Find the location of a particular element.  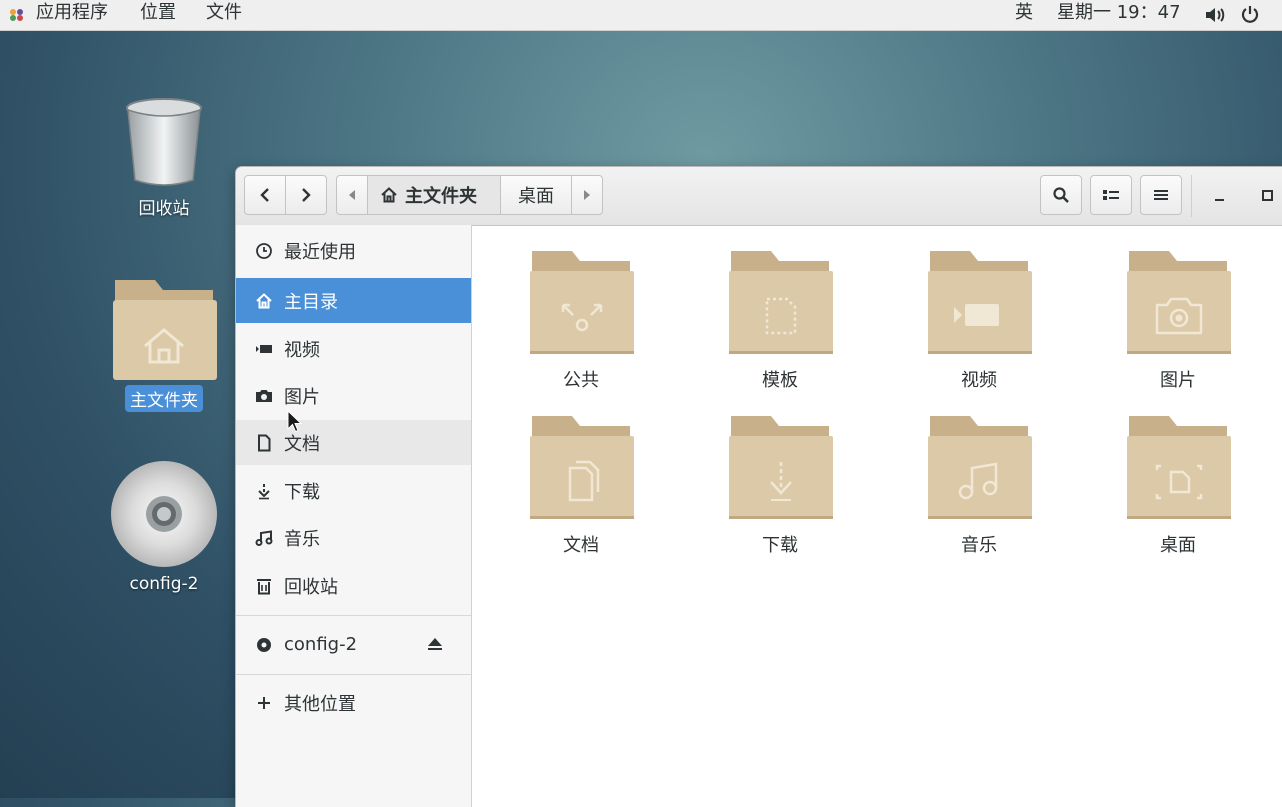

desktop-trash-label: 回收站 is located at coordinates (164, 209).